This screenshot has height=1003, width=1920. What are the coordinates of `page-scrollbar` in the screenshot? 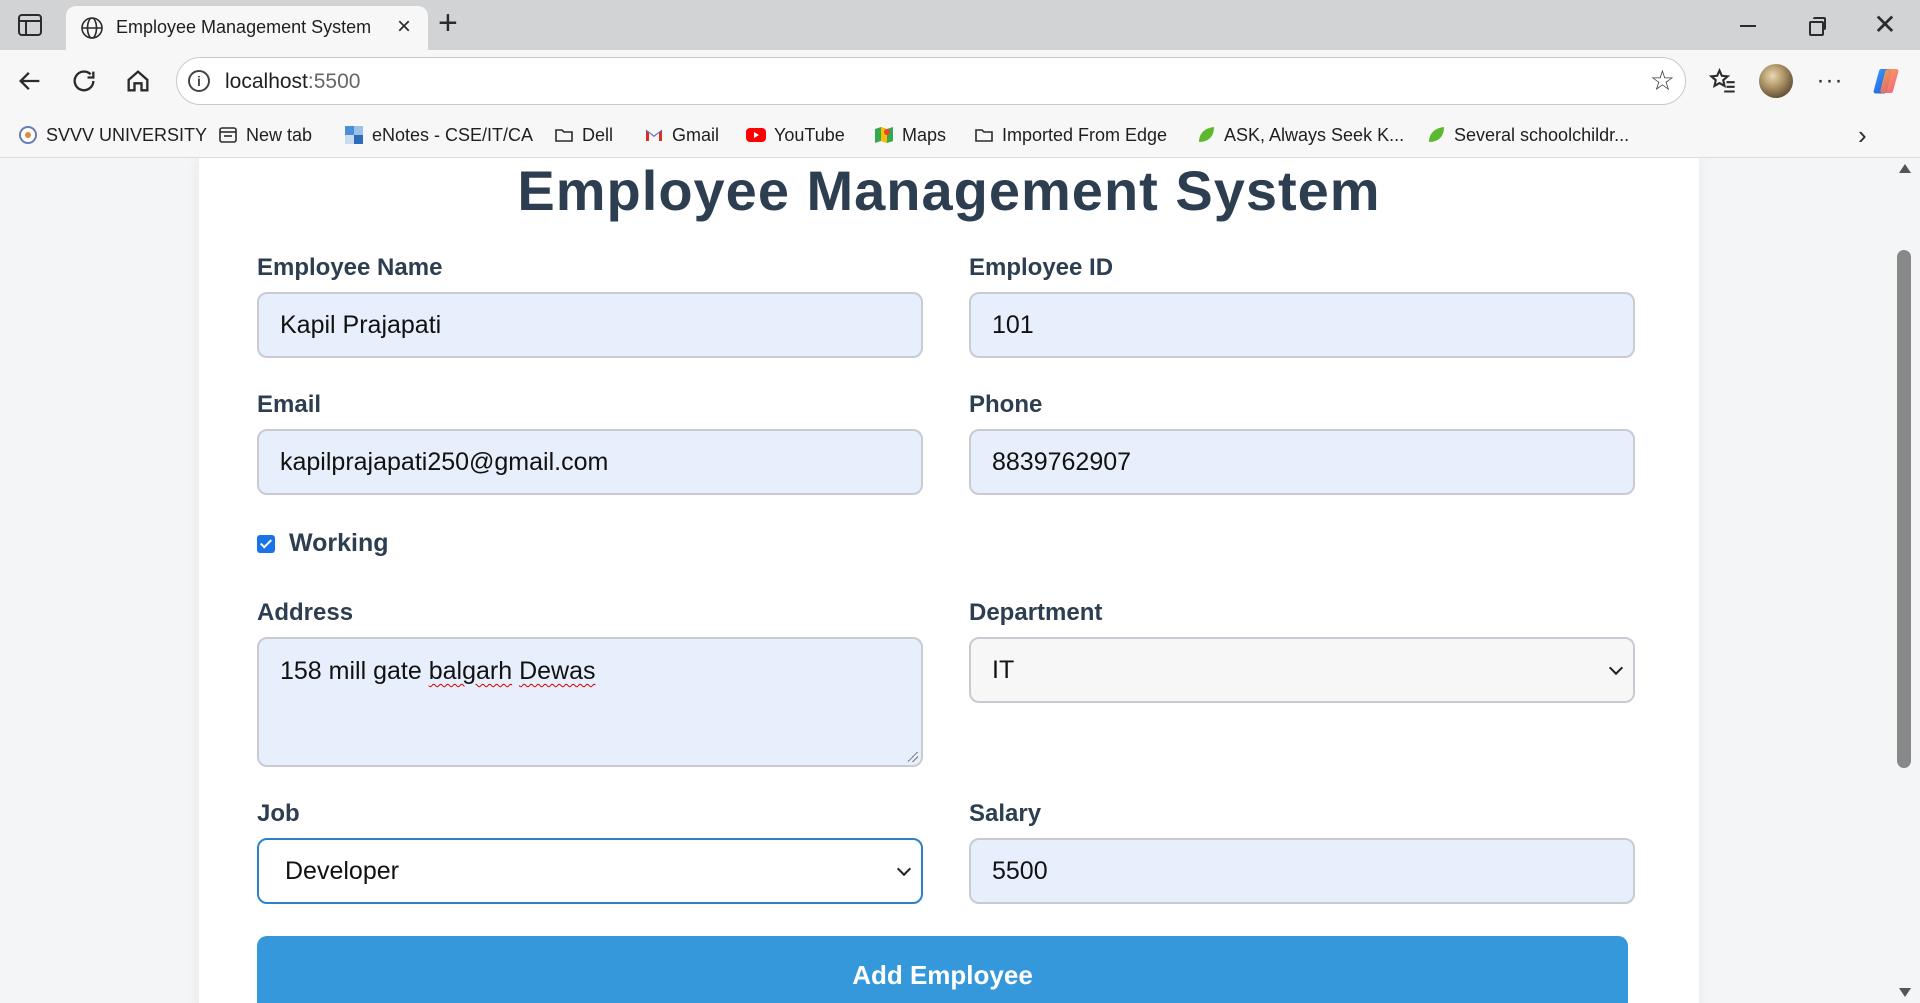 It's located at (1904, 580).